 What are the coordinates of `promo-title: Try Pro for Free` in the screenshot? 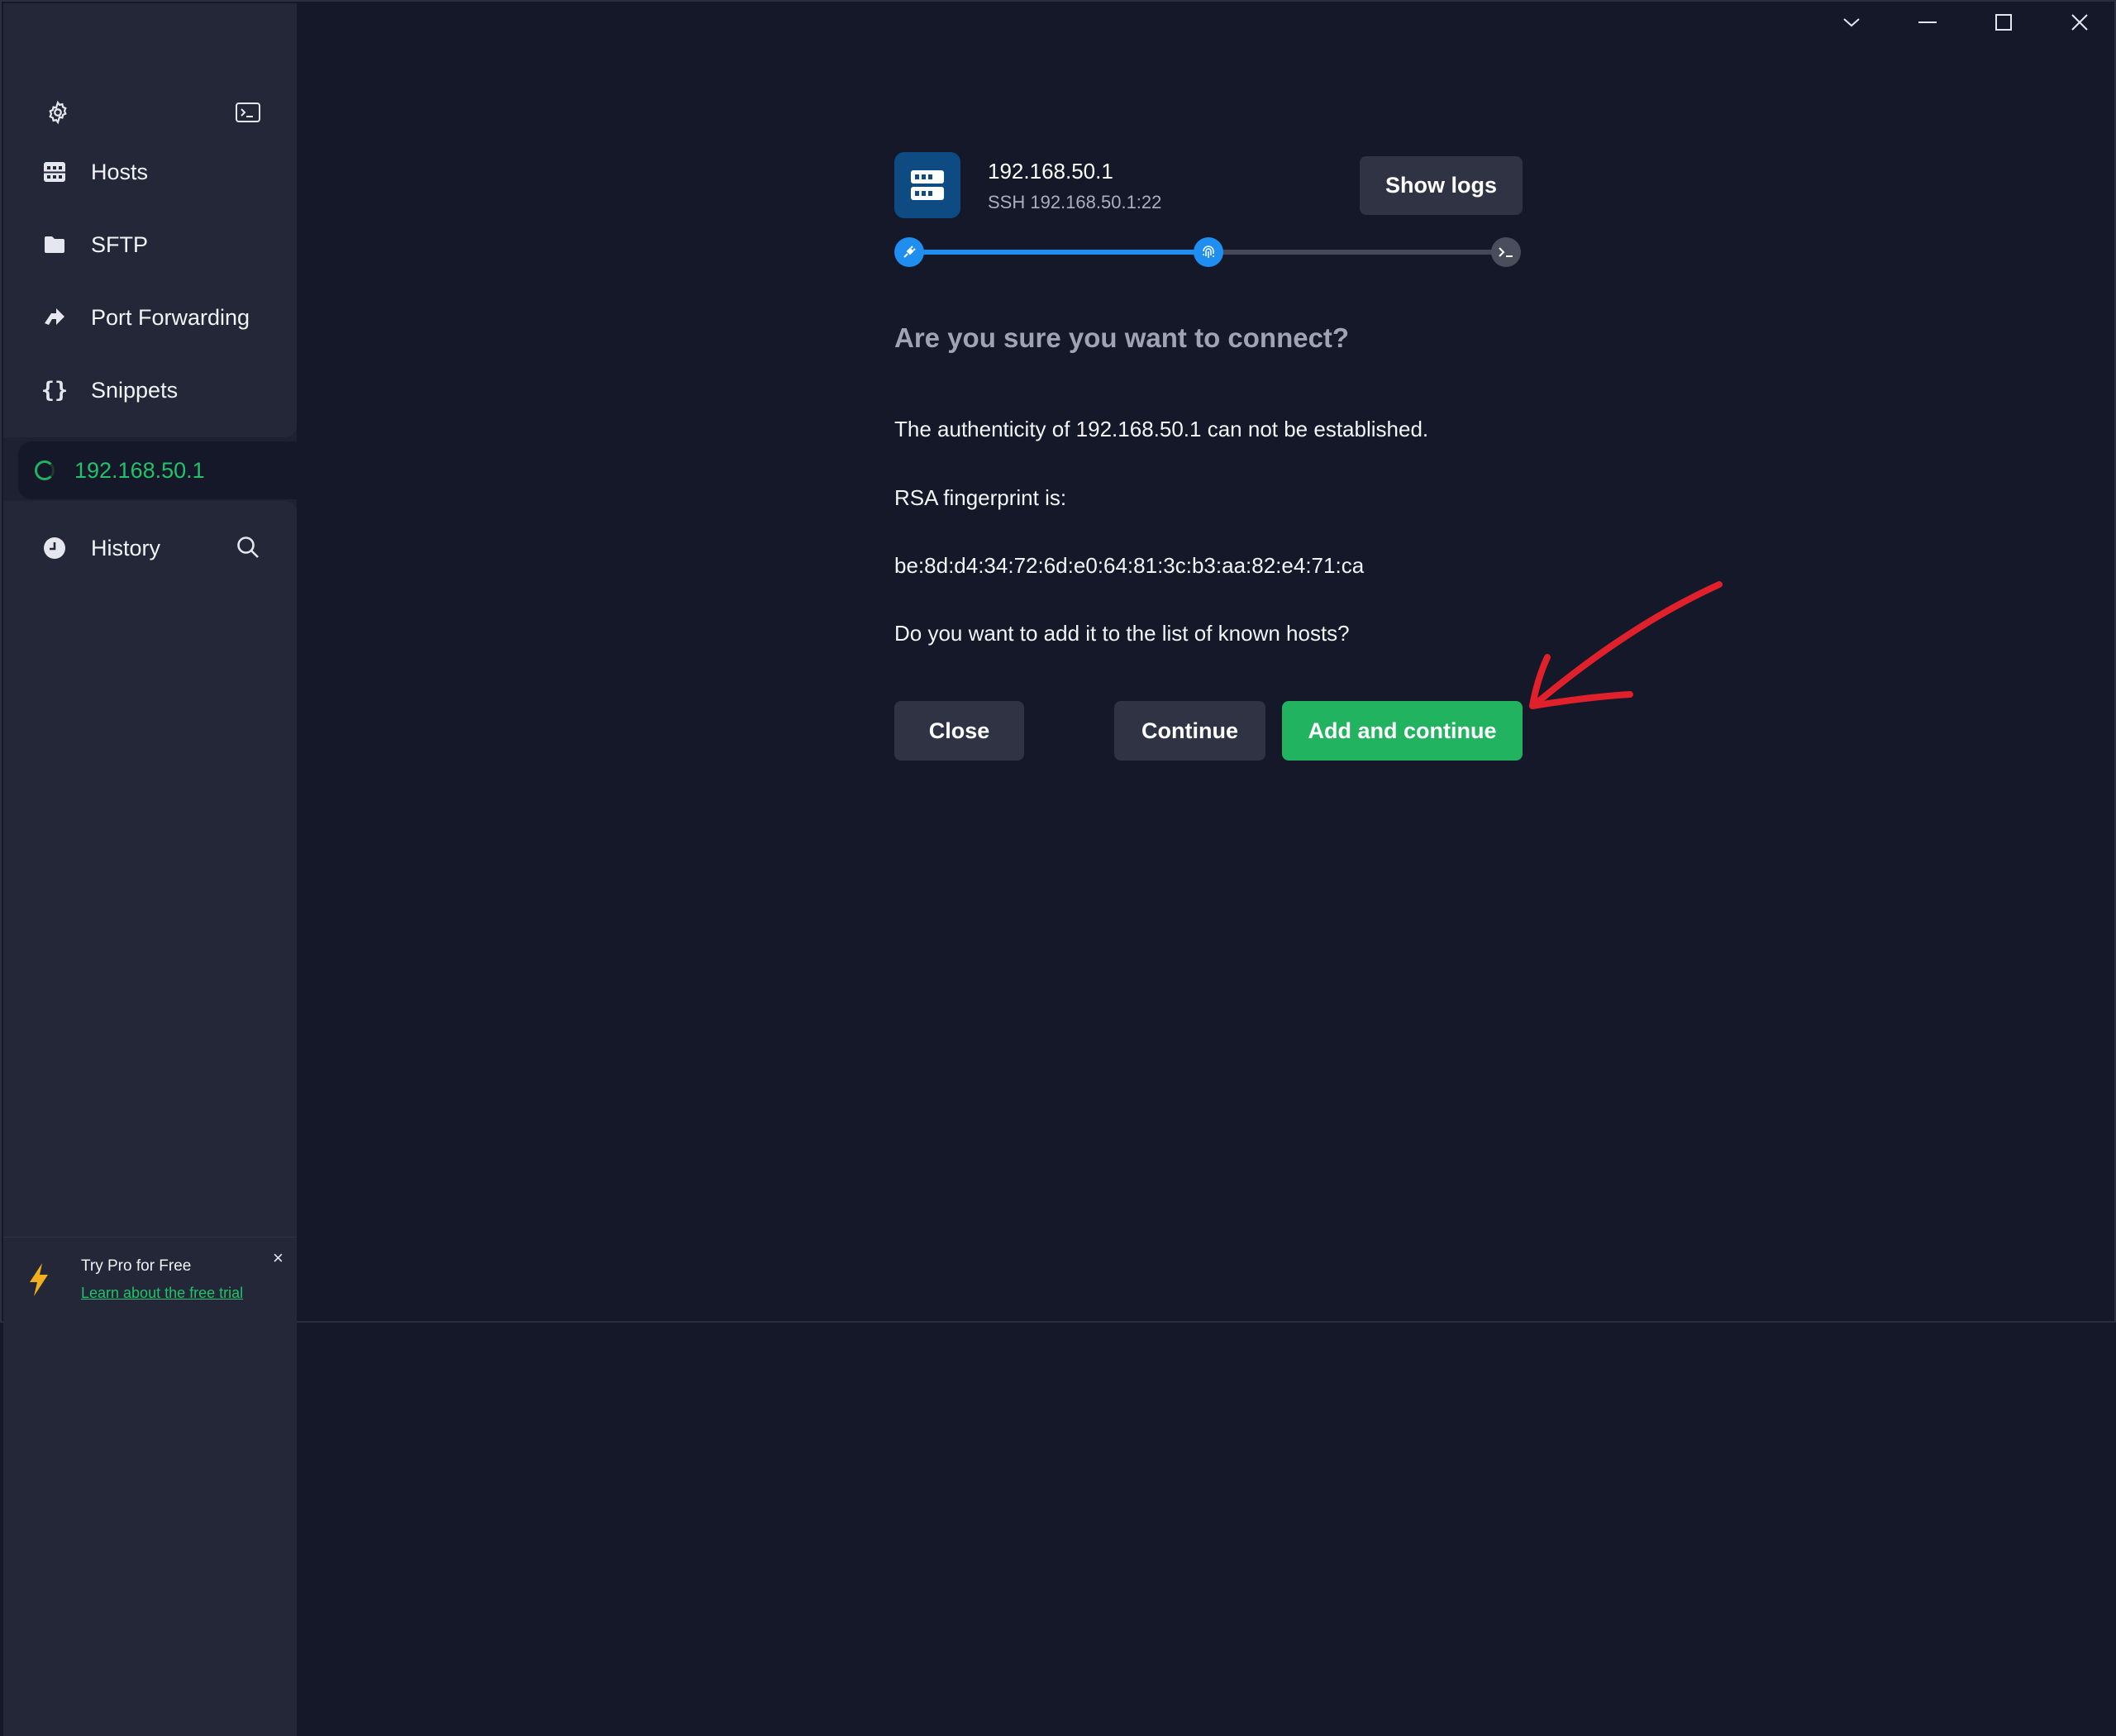 It's located at (136, 1266).